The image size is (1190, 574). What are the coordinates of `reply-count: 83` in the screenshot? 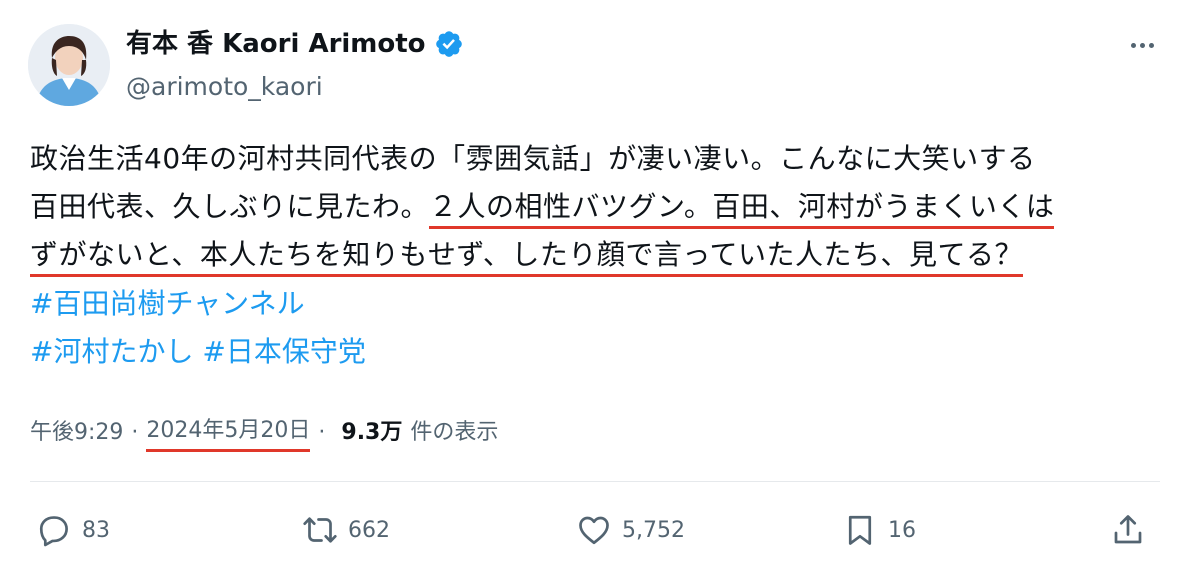 It's located at (96, 530).